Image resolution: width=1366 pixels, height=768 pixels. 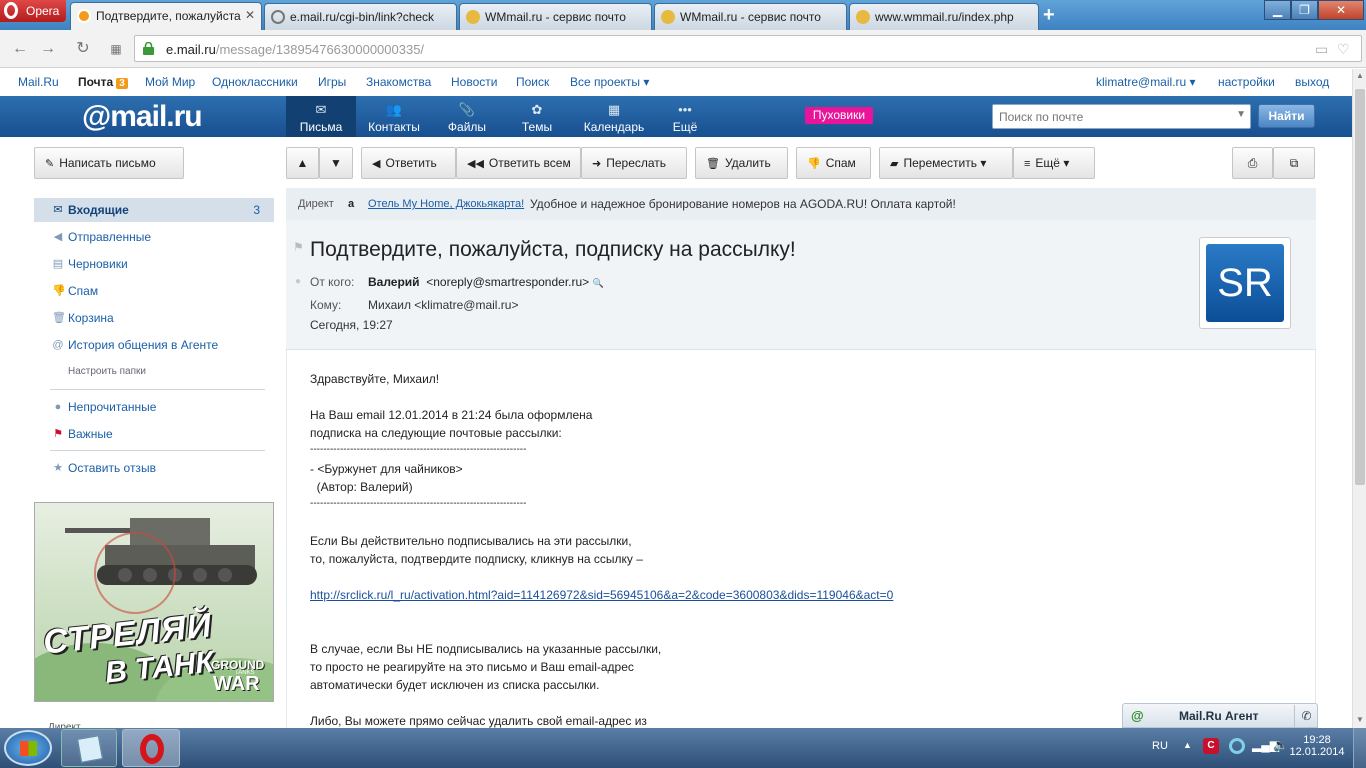 What do you see at coordinates (83, 49) in the screenshot?
I see `reload-icon: ↻` at bounding box center [83, 49].